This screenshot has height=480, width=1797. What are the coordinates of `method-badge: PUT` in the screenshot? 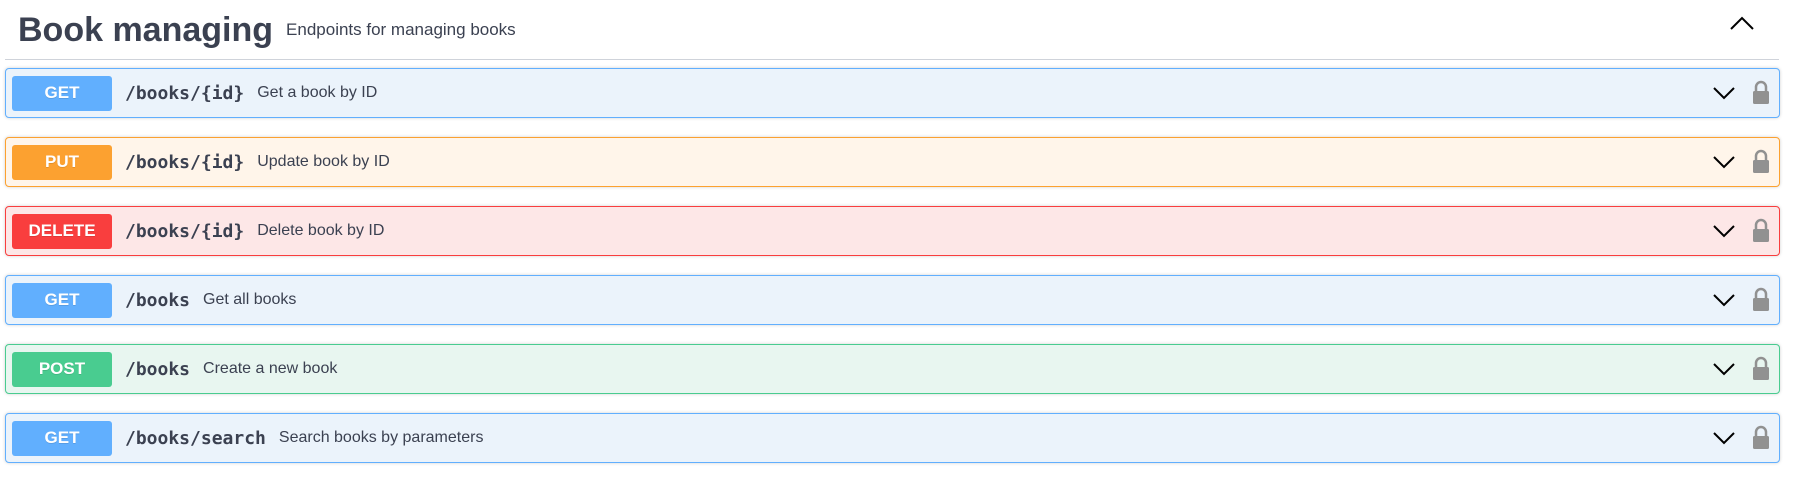 It's located at (62, 162).